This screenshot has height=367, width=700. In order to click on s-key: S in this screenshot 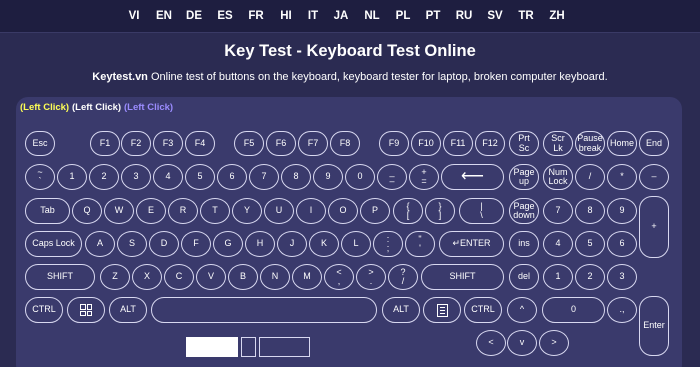, I will do `click(132, 244)`.